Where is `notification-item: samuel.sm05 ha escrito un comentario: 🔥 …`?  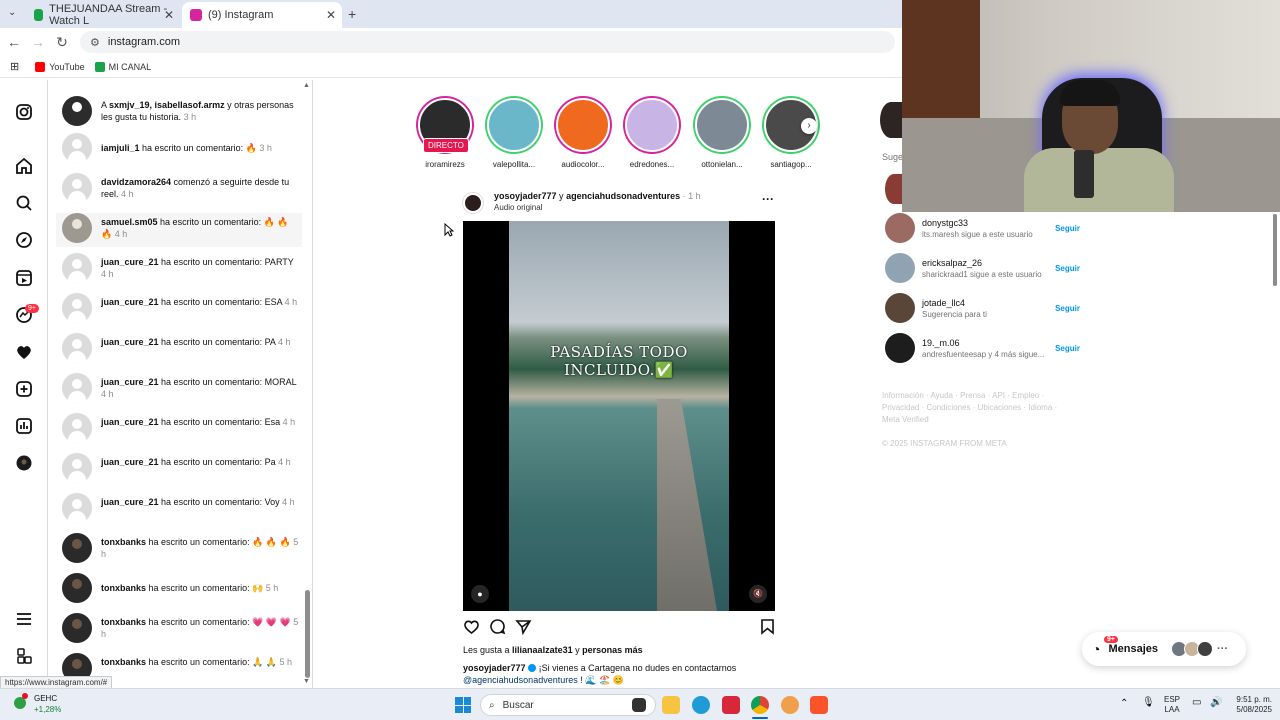 notification-item: samuel.sm05 ha escrito un comentario: 🔥 … is located at coordinates (179, 230).